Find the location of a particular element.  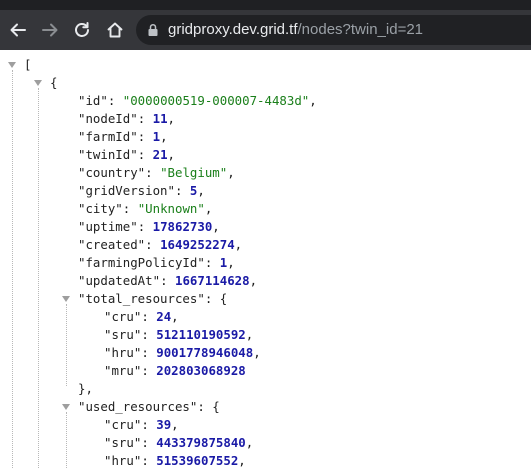

json-key: "gridVersion" is located at coordinates (126, 190).